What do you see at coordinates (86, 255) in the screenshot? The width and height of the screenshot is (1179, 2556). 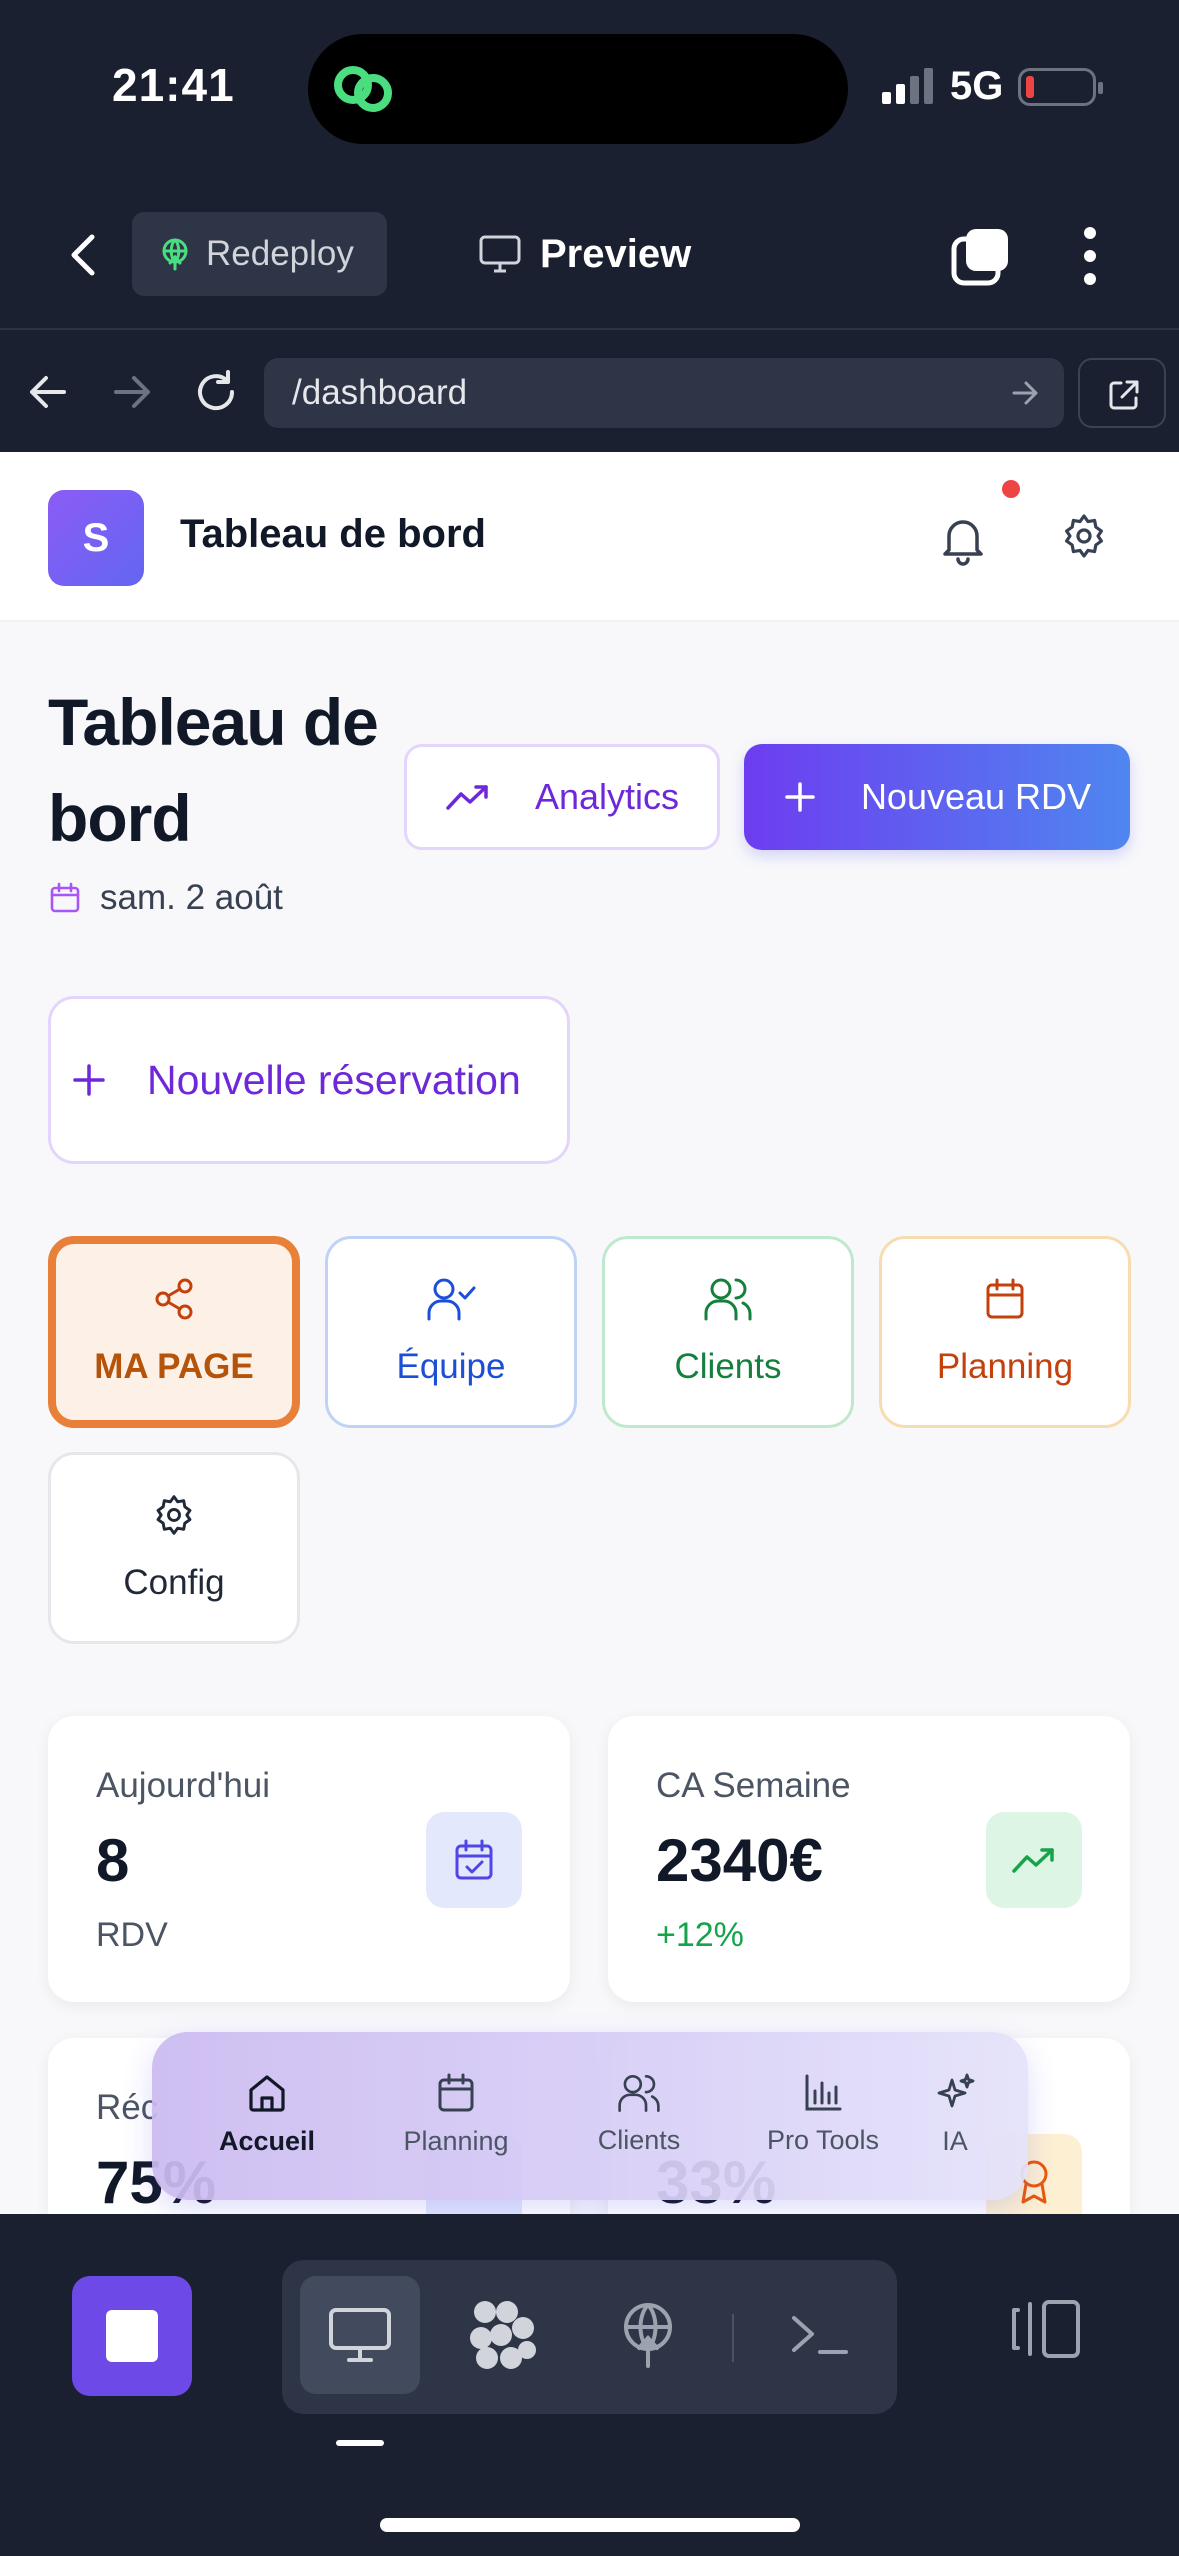 I see `back-chevron-icon` at bounding box center [86, 255].